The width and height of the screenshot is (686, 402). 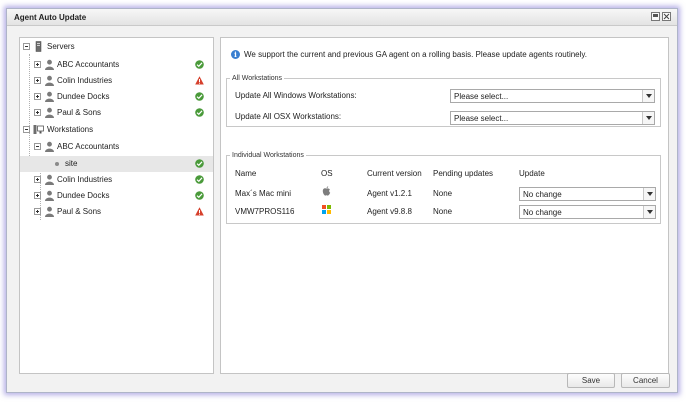 What do you see at coordinates (326, 191) in the screenshot?
I see `apple-icon` at bounding box center [326, 191].